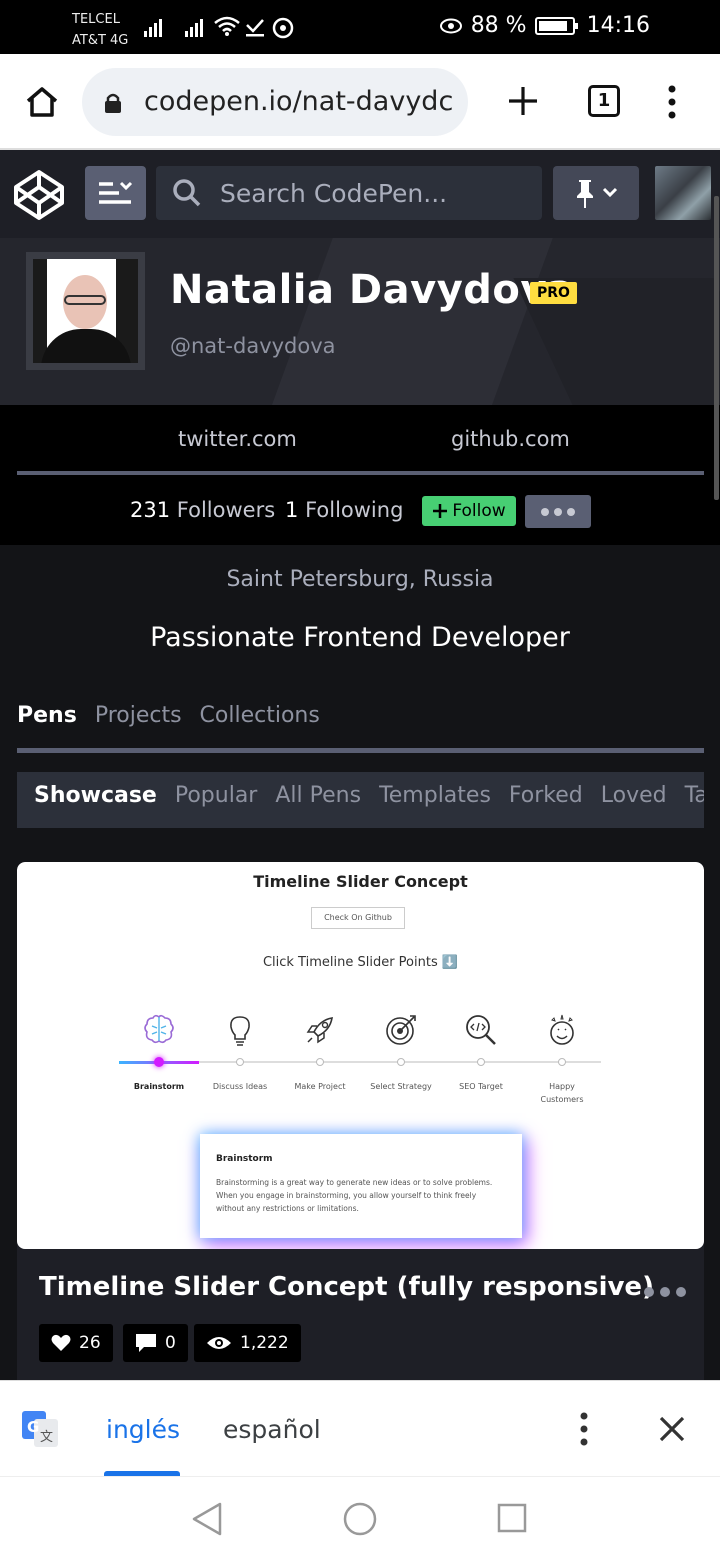 The image size is (720, 1560). What do you see at coordinates (42, 102) in the screenshot?
I see `home-icon` at bounding box center [42, 102].